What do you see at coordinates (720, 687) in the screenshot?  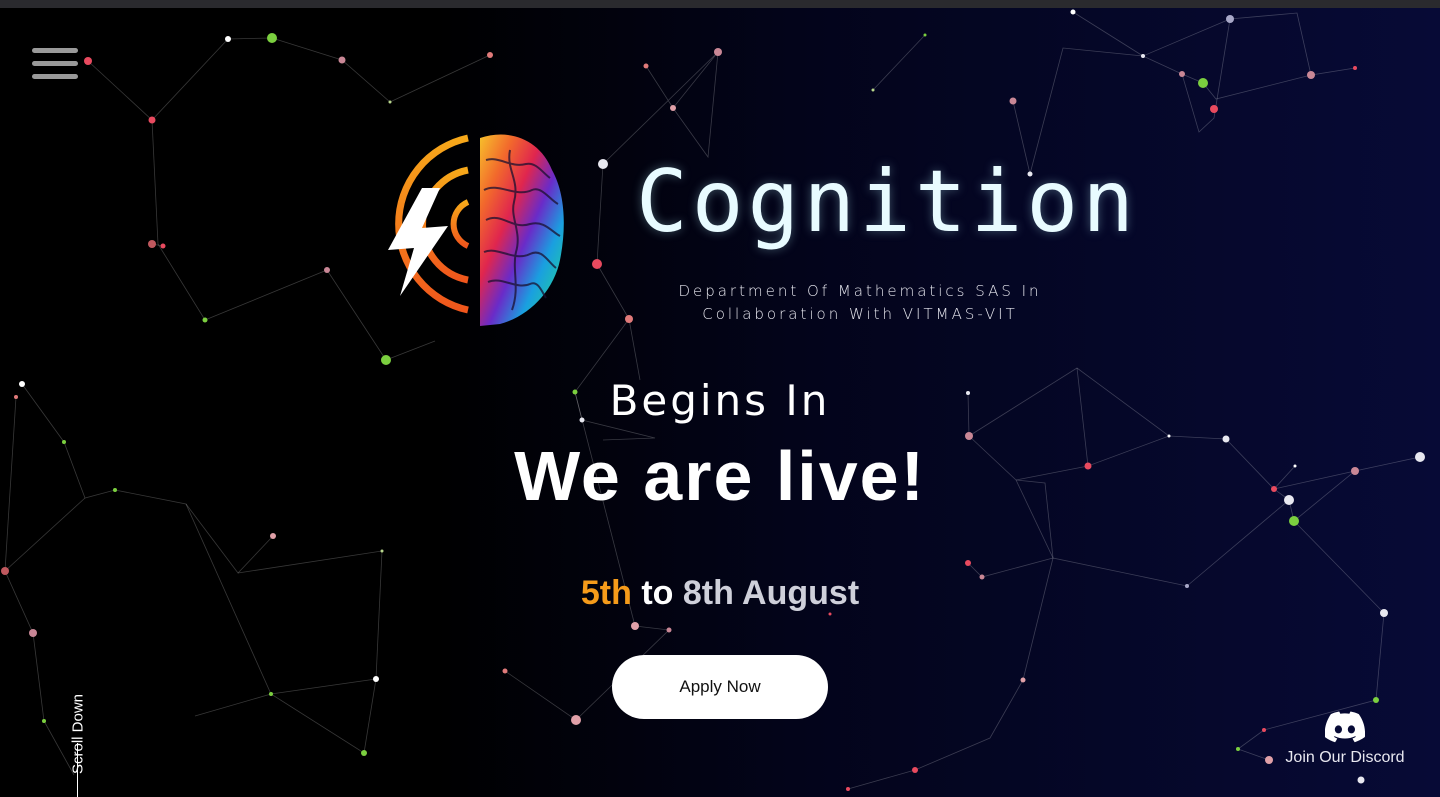 I see `apply-now-button: Apply Now` at bounding box center [720, 687].